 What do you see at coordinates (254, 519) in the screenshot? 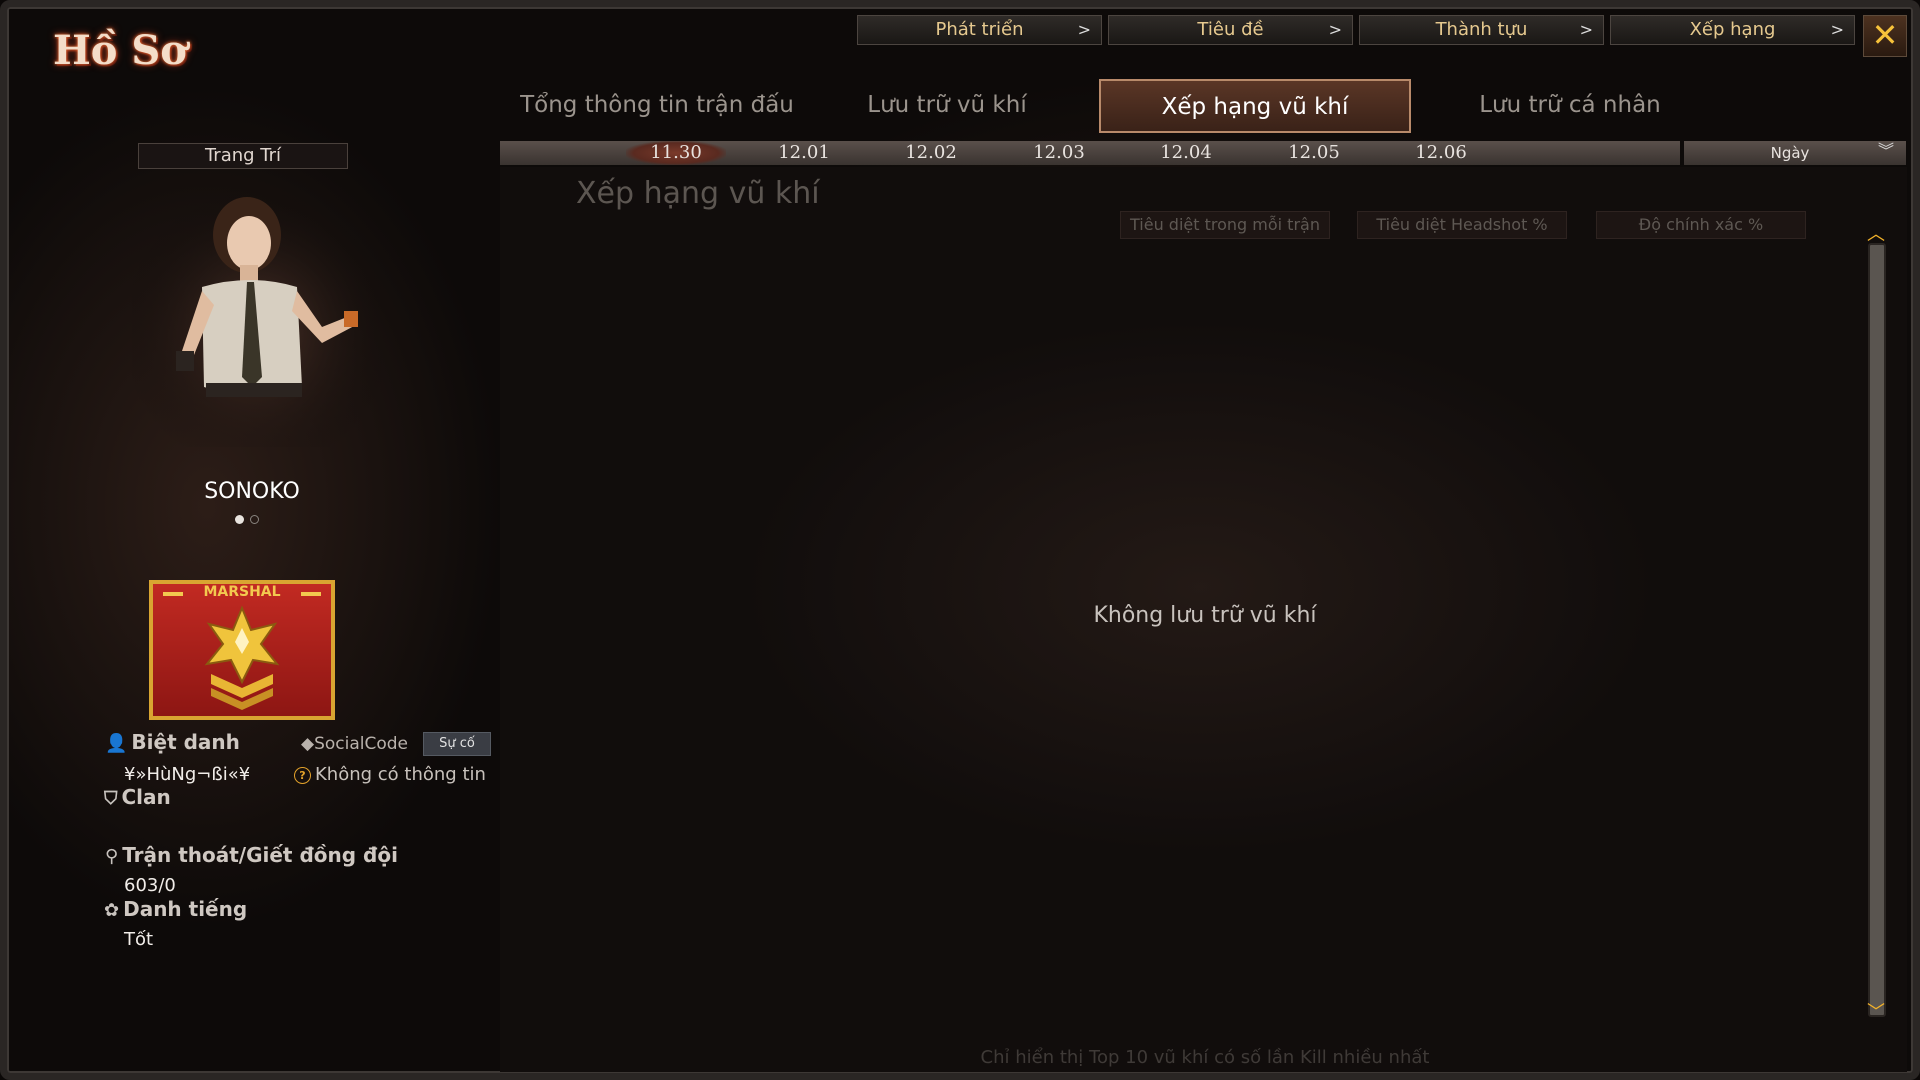
I see `pager-dot` at bounding box center [254, 519].